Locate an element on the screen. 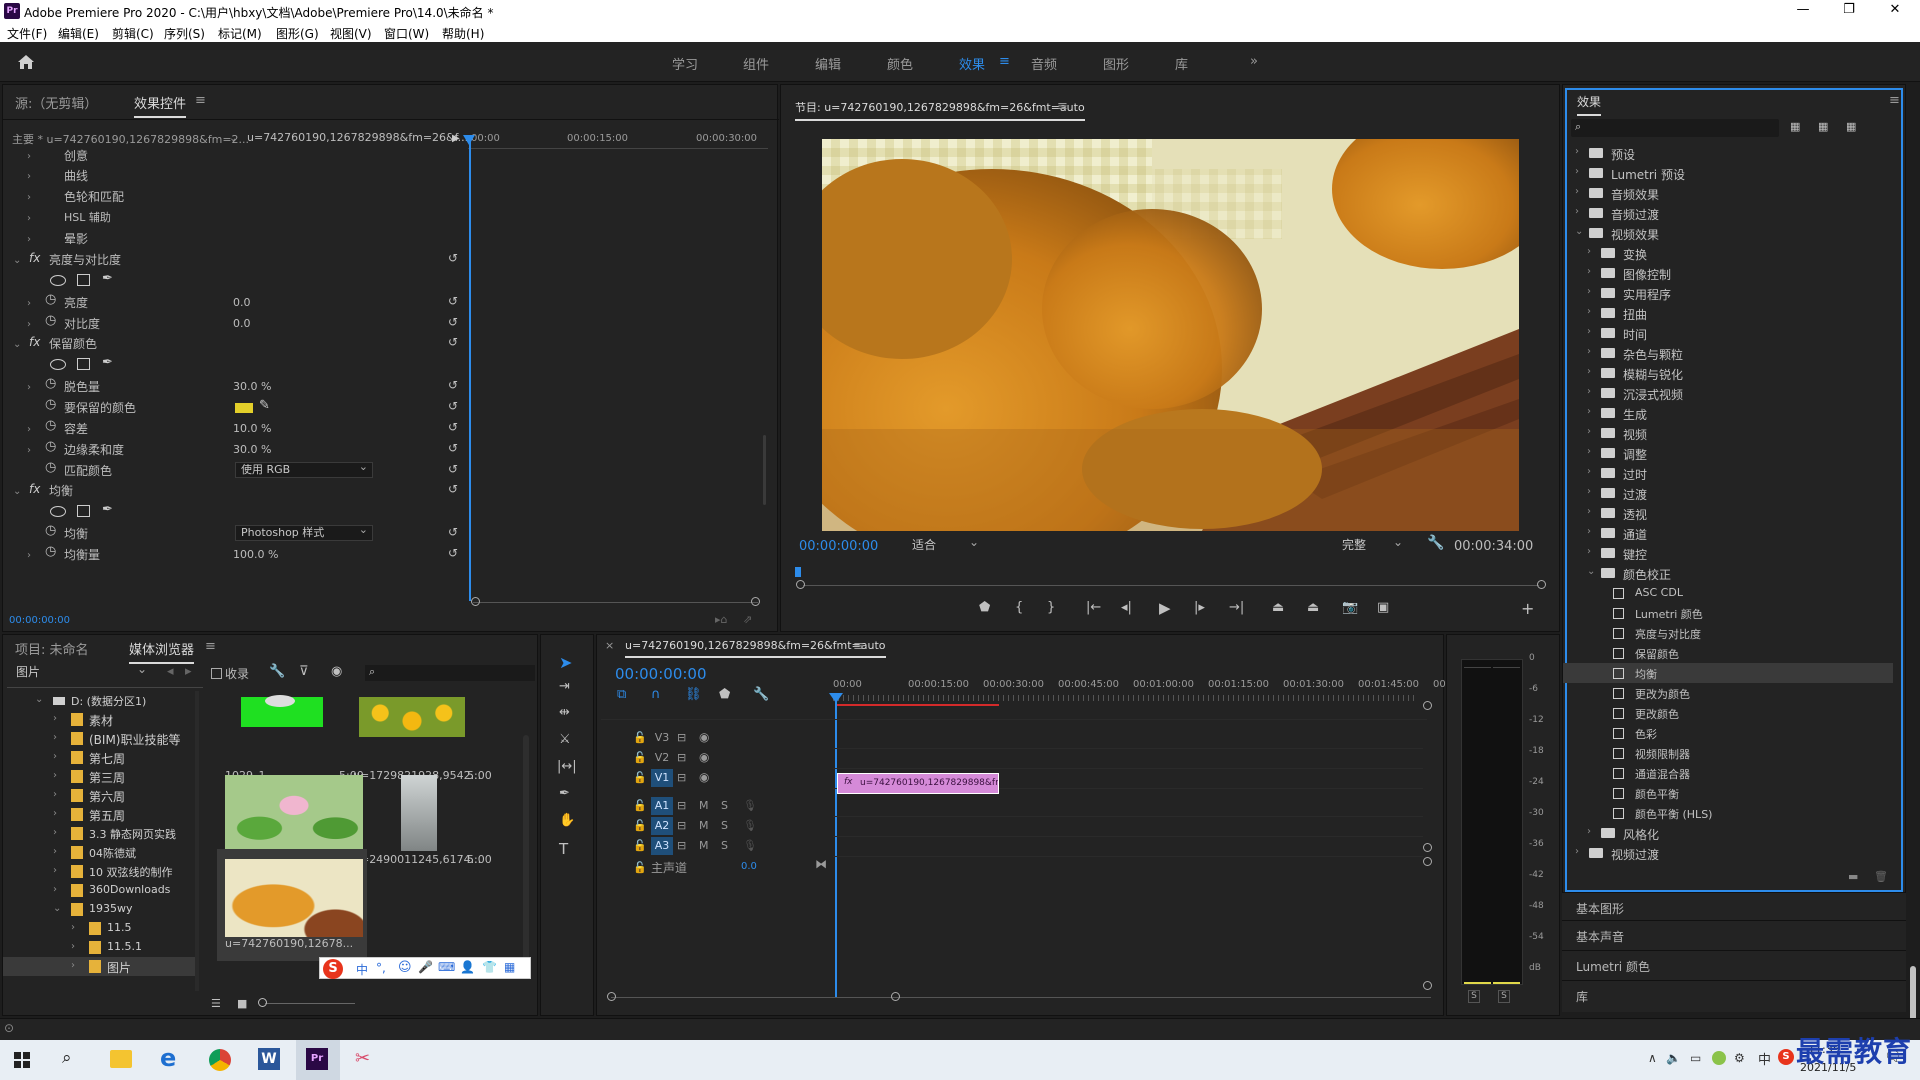  razor-tool-icon: ⚔ is located at coordinates (565, 739).